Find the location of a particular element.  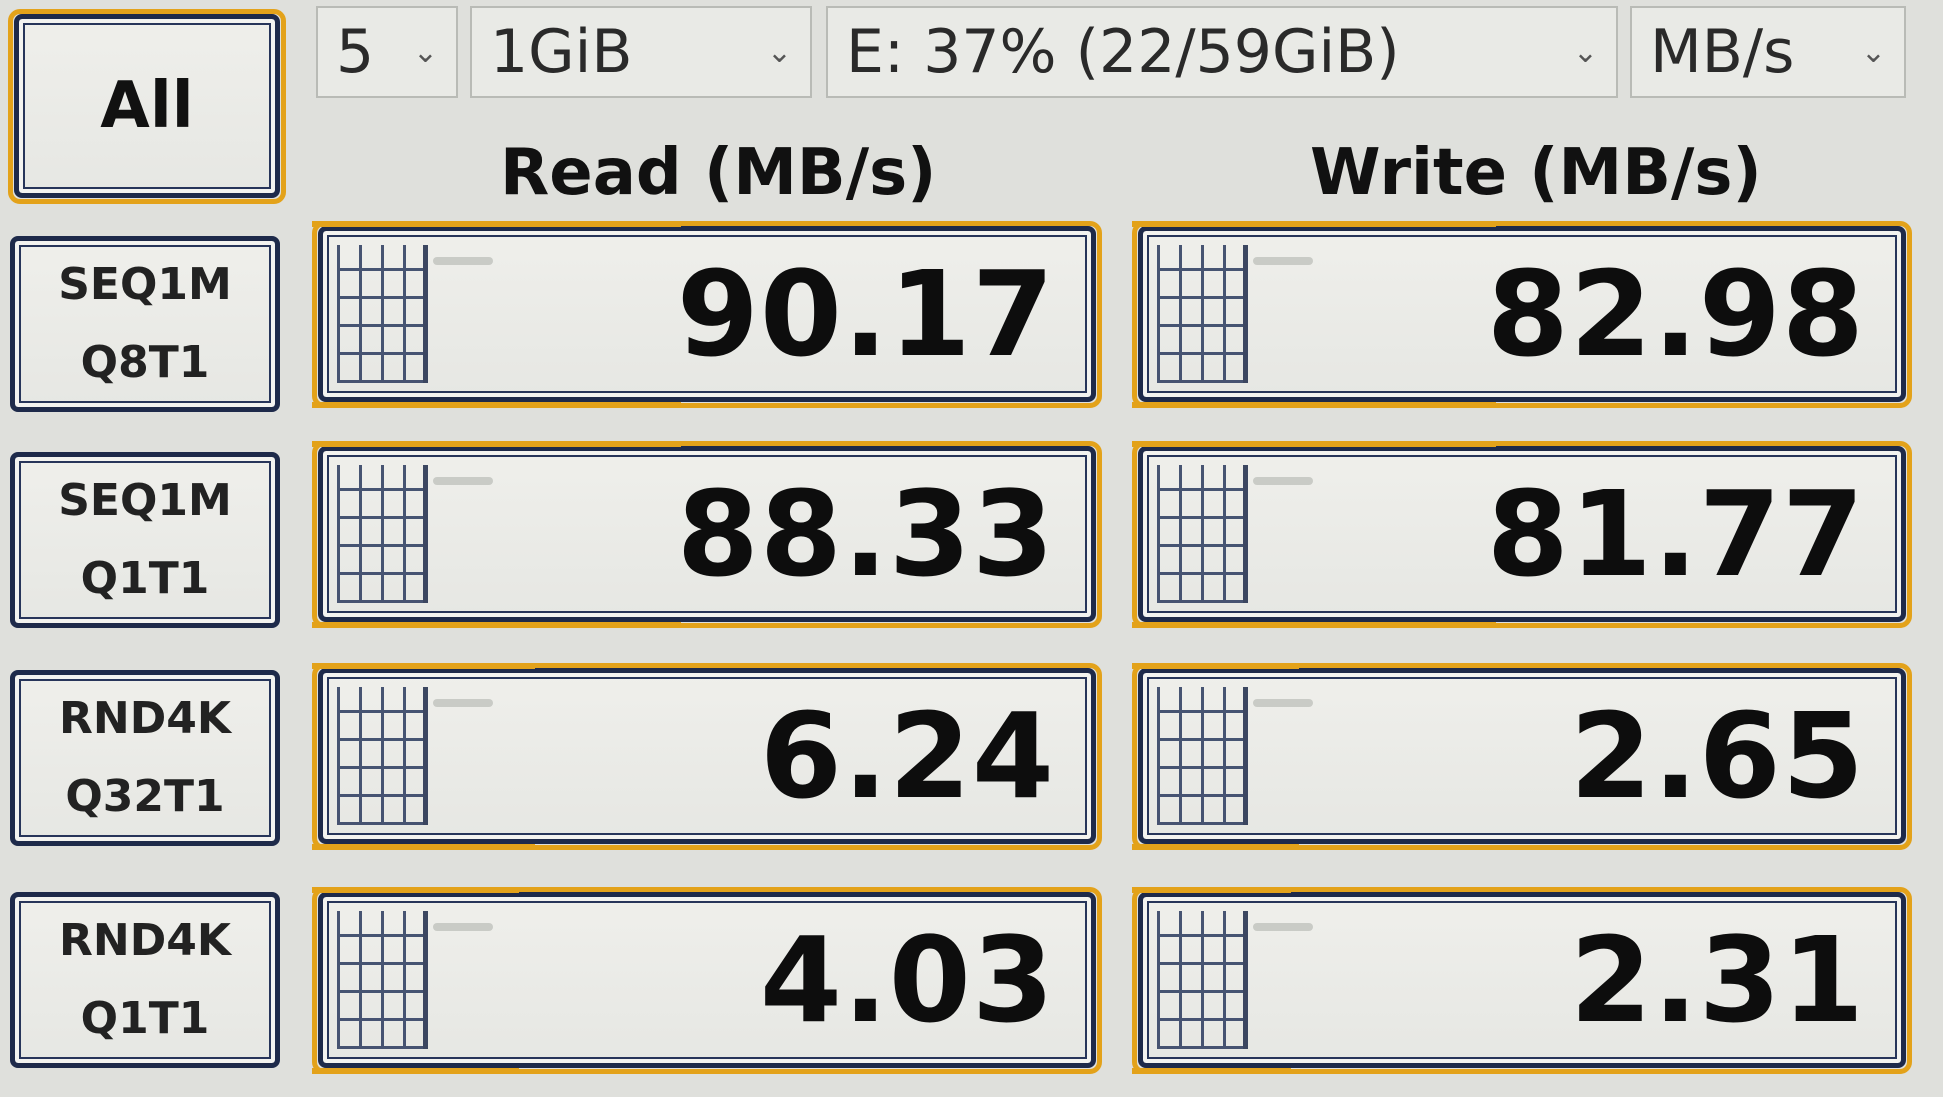

write-result: 82.98 is located at coordinates (1522, 314).